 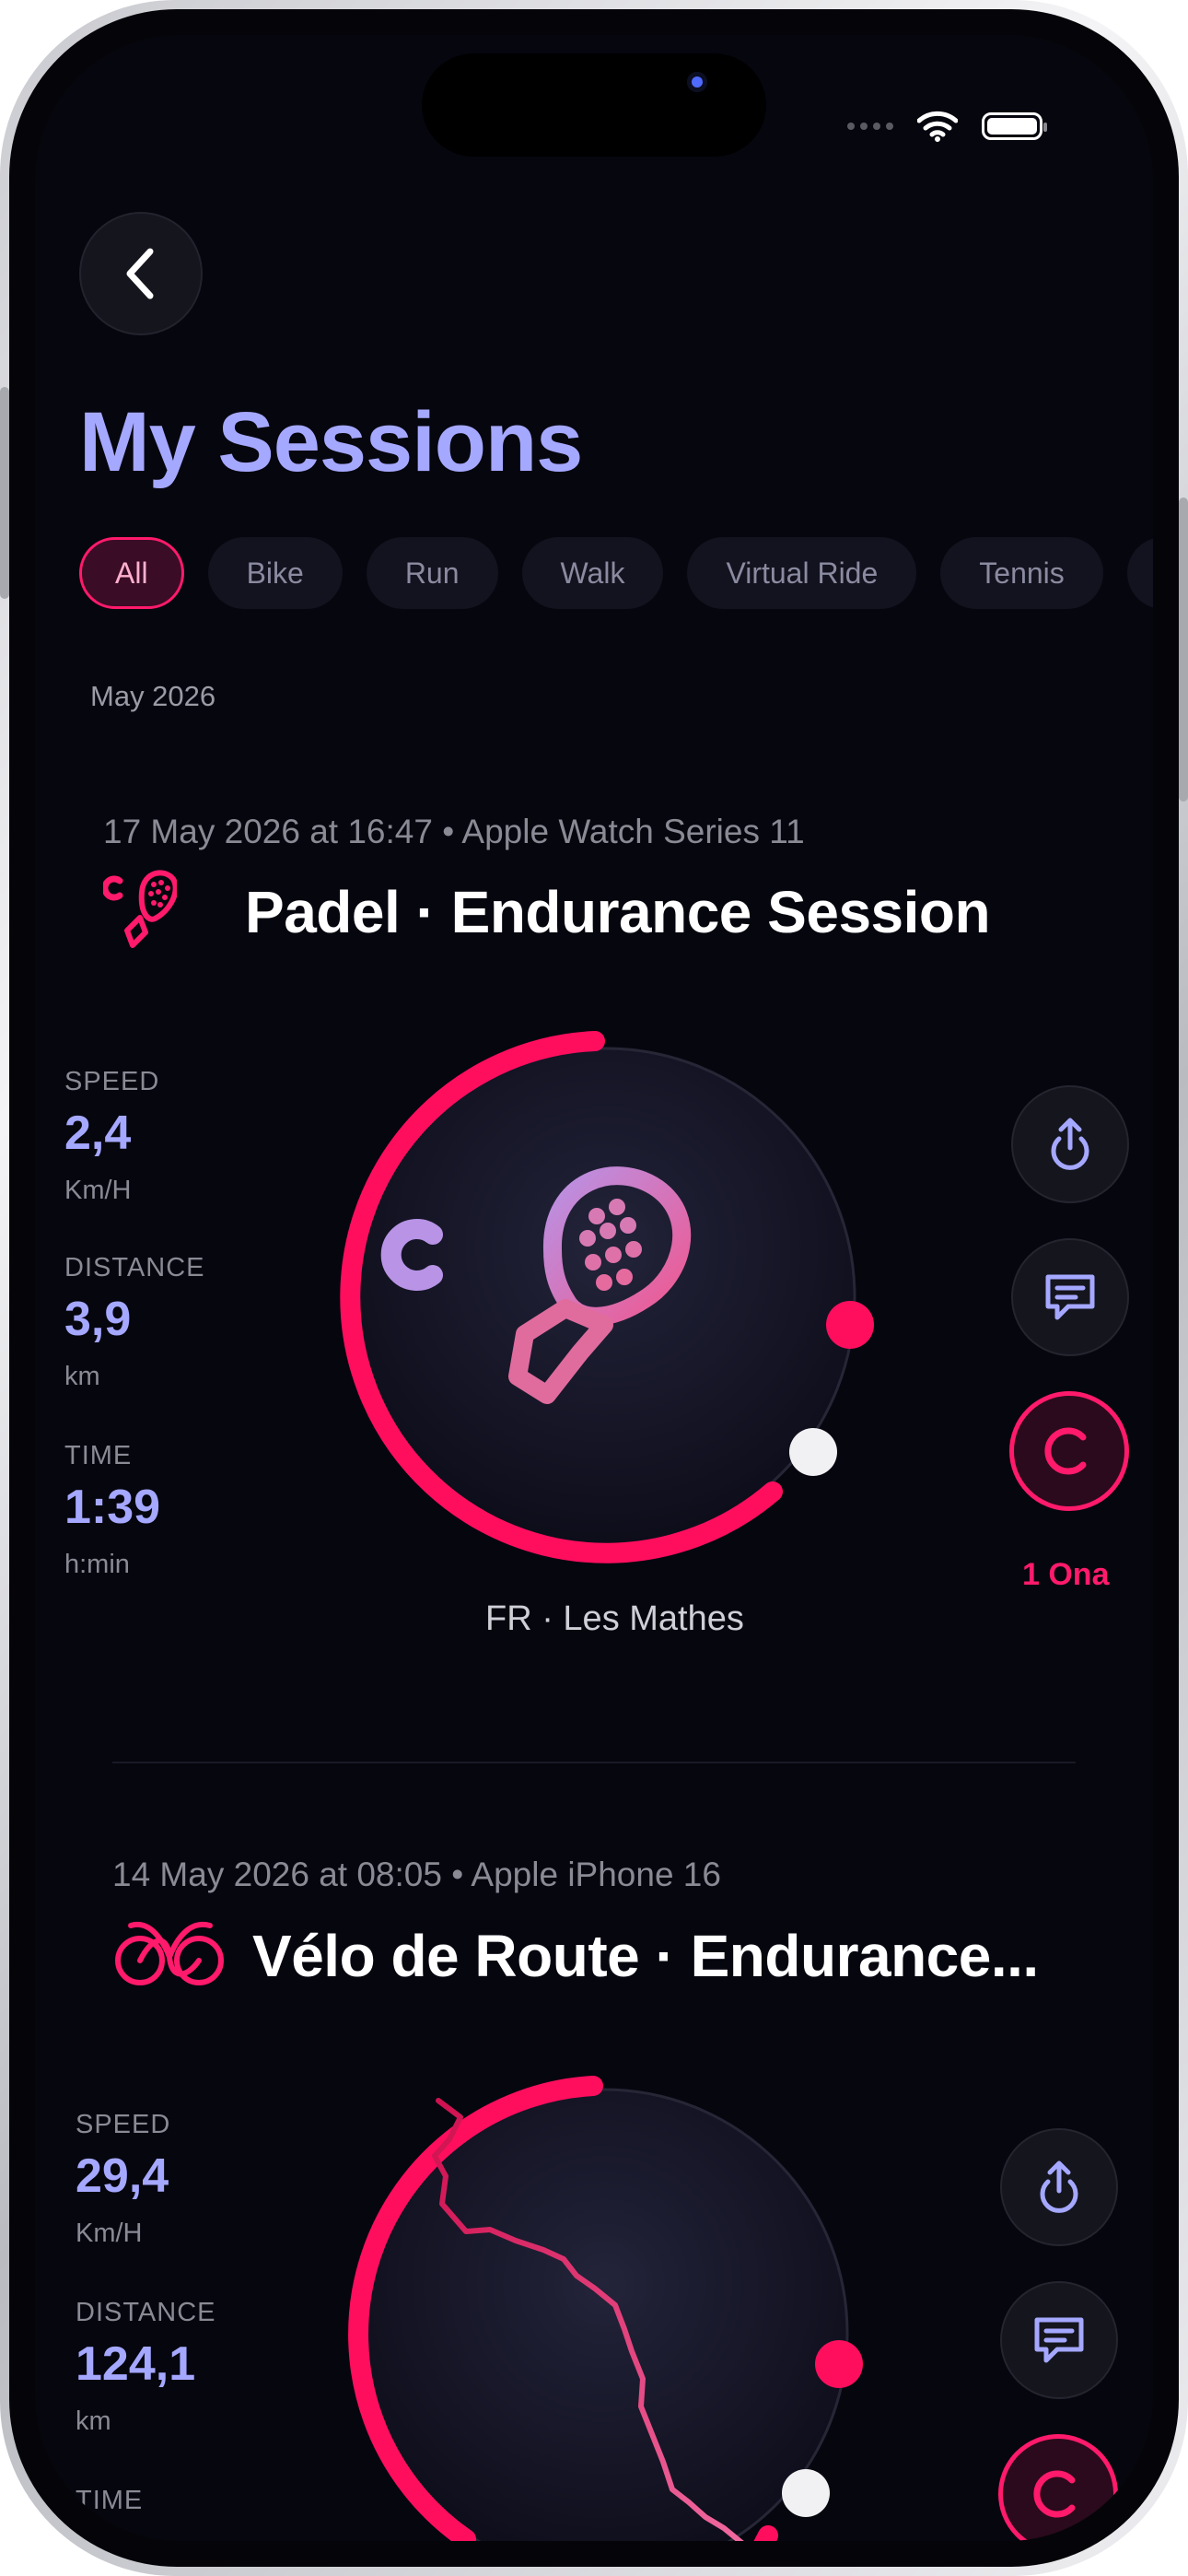 What do you see at coordinates (594, 1762) in the screenshot?
I see `session-divider` at bounding box center [594, 1762].